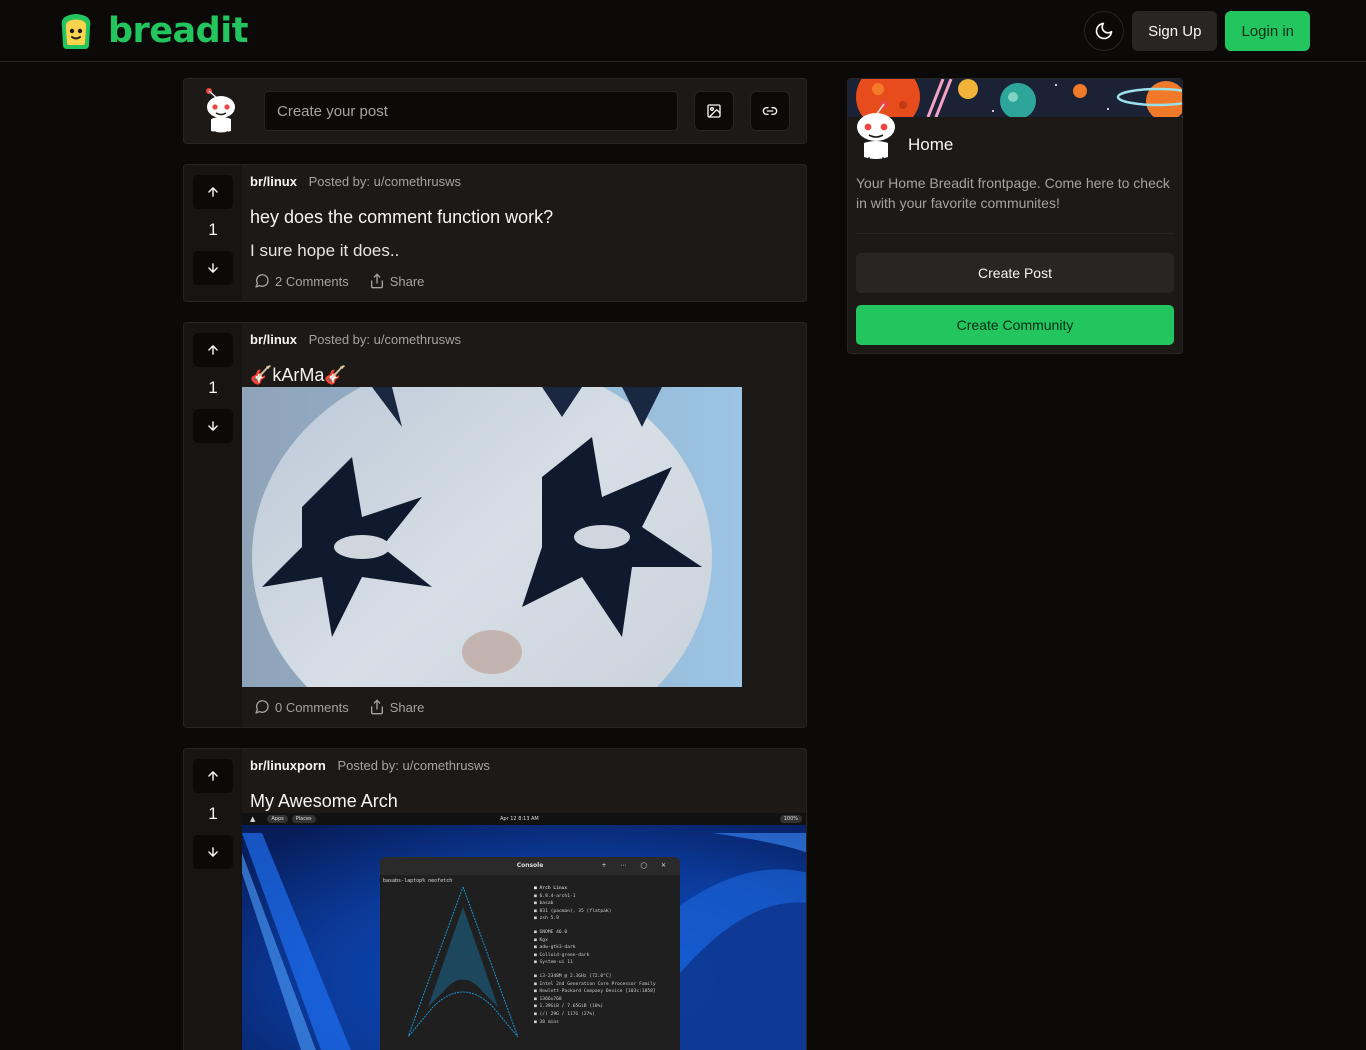 This screenshot has height=1050, width=1366. Describe the element at coordinates (555, 896) in the screenshot. I see `neofetch-line: ■ 6.8.4-arch1-1` at that location.